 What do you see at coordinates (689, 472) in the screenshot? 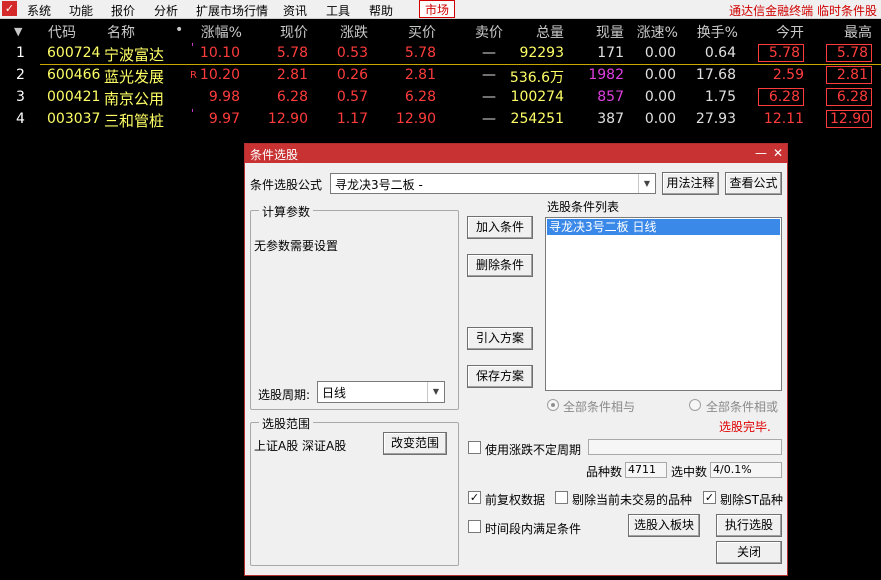
I see `selected-label: 选中数` at bounding box center [689, 472].